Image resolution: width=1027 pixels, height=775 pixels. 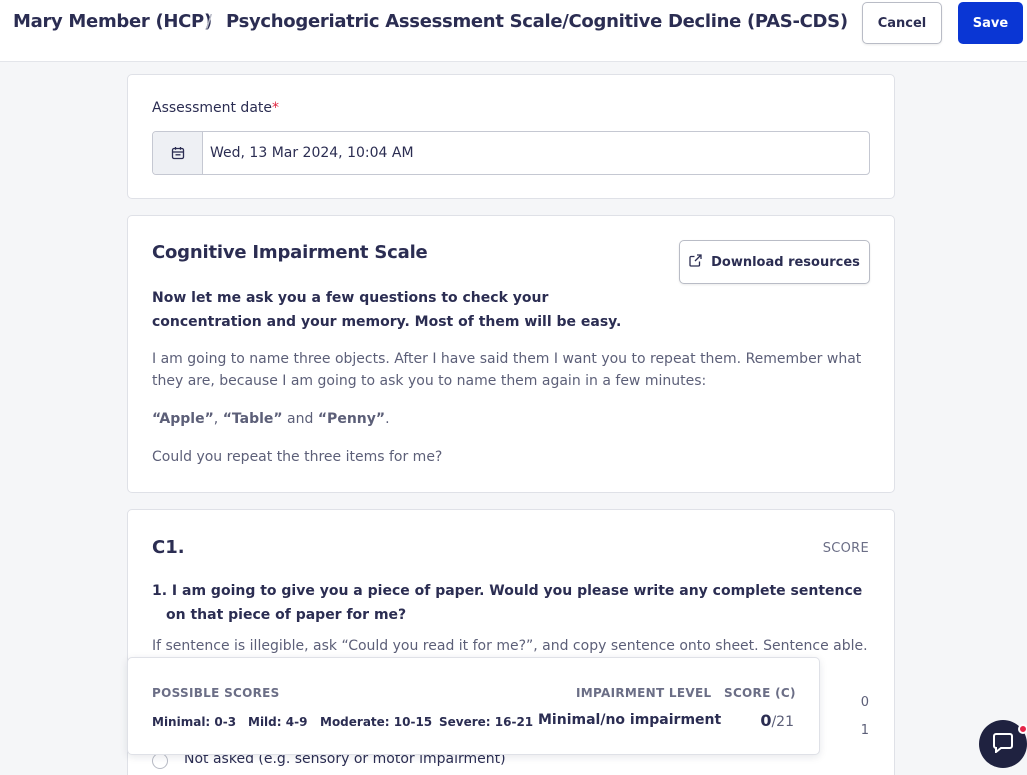 What do you see at coordinates (218, 419) in the screenshot?
I see `objects-comma: ,` at bounding box center [218, 419].